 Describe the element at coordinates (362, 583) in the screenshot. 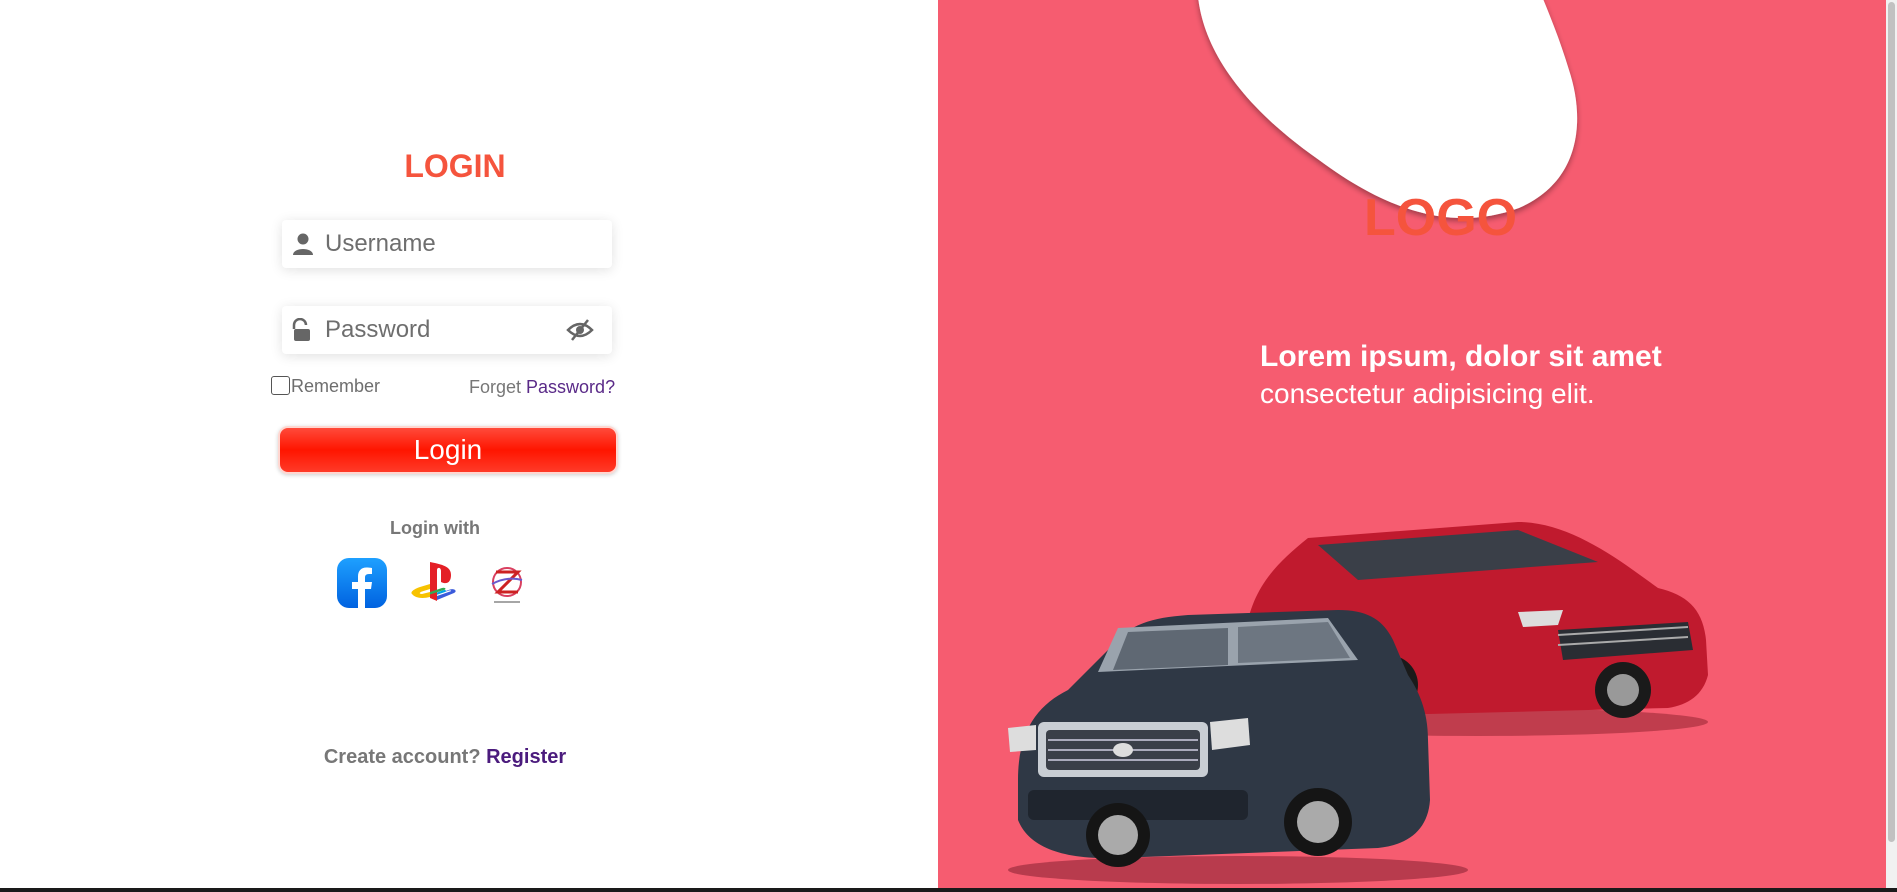

I see `facebook-icon` at that location.